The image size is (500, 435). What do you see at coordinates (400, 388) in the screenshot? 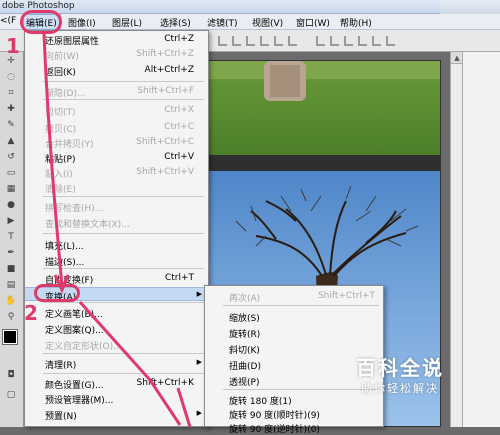
I see `watermark-subtitle: 助你轻松解决` at bounding box center [400, 388].